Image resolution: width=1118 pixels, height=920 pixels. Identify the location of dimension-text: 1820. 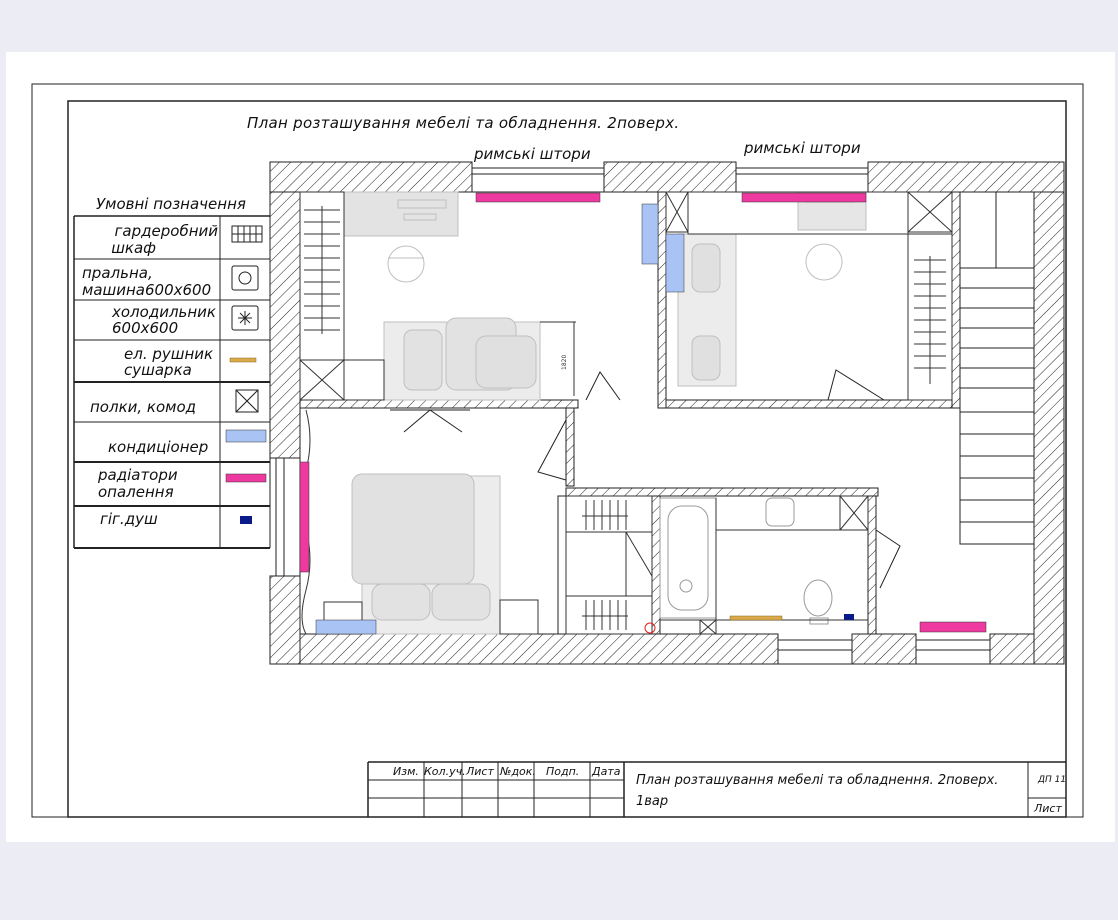
(564, 362).